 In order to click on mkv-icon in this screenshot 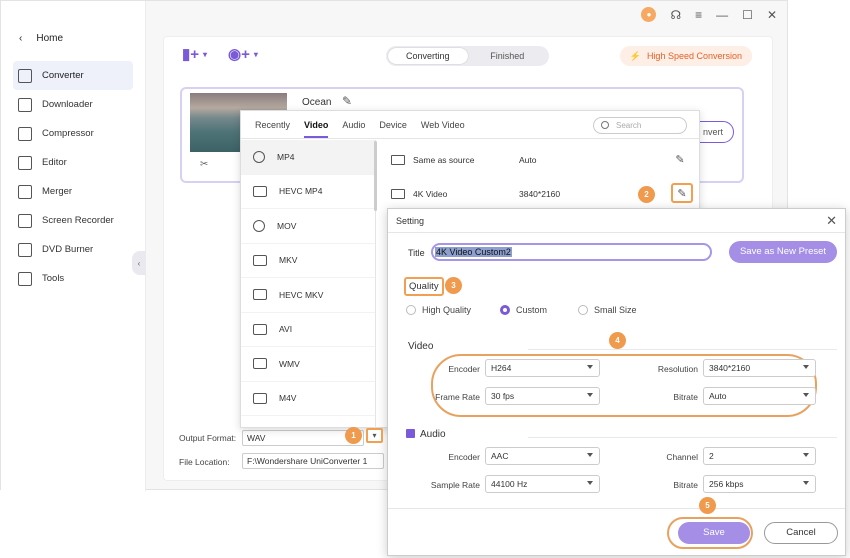, I will do `click(260, 260)`.